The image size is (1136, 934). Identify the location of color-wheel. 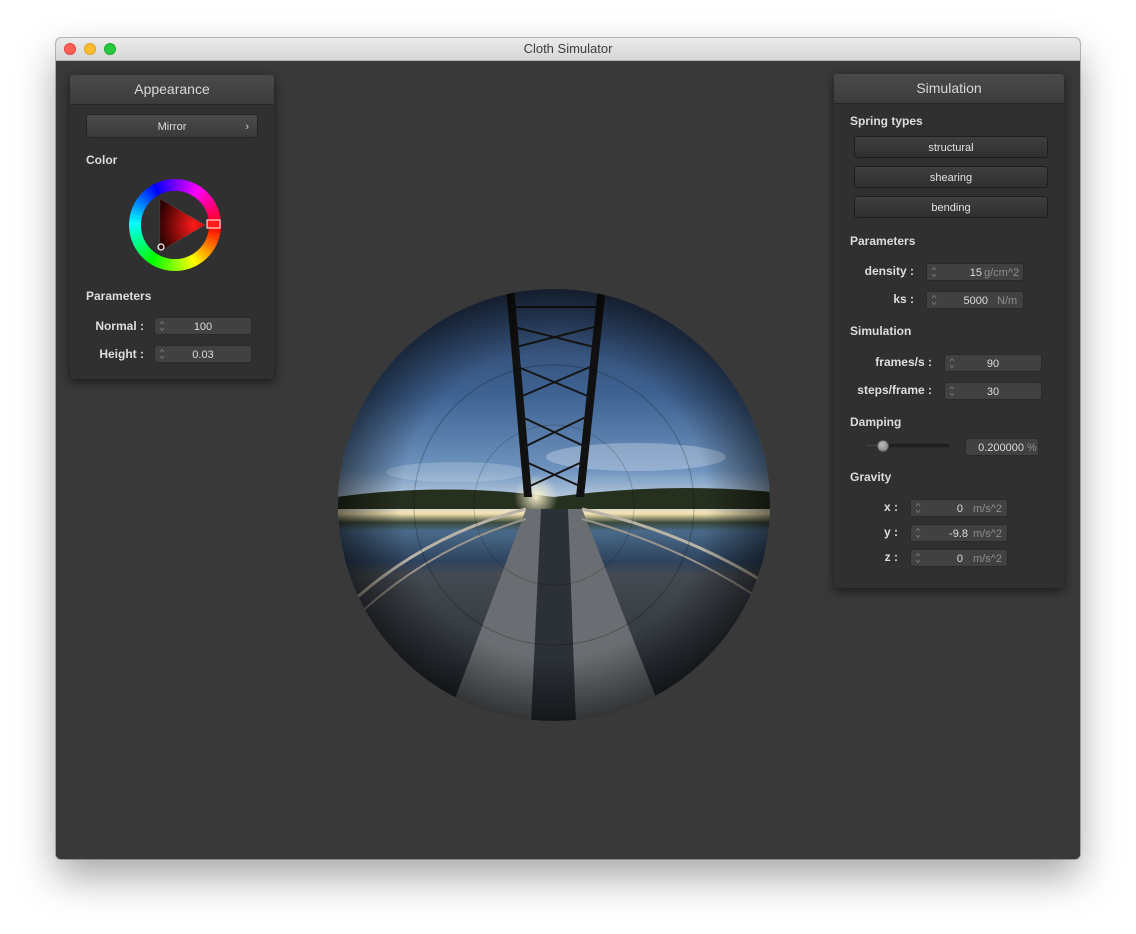
(175, 225).